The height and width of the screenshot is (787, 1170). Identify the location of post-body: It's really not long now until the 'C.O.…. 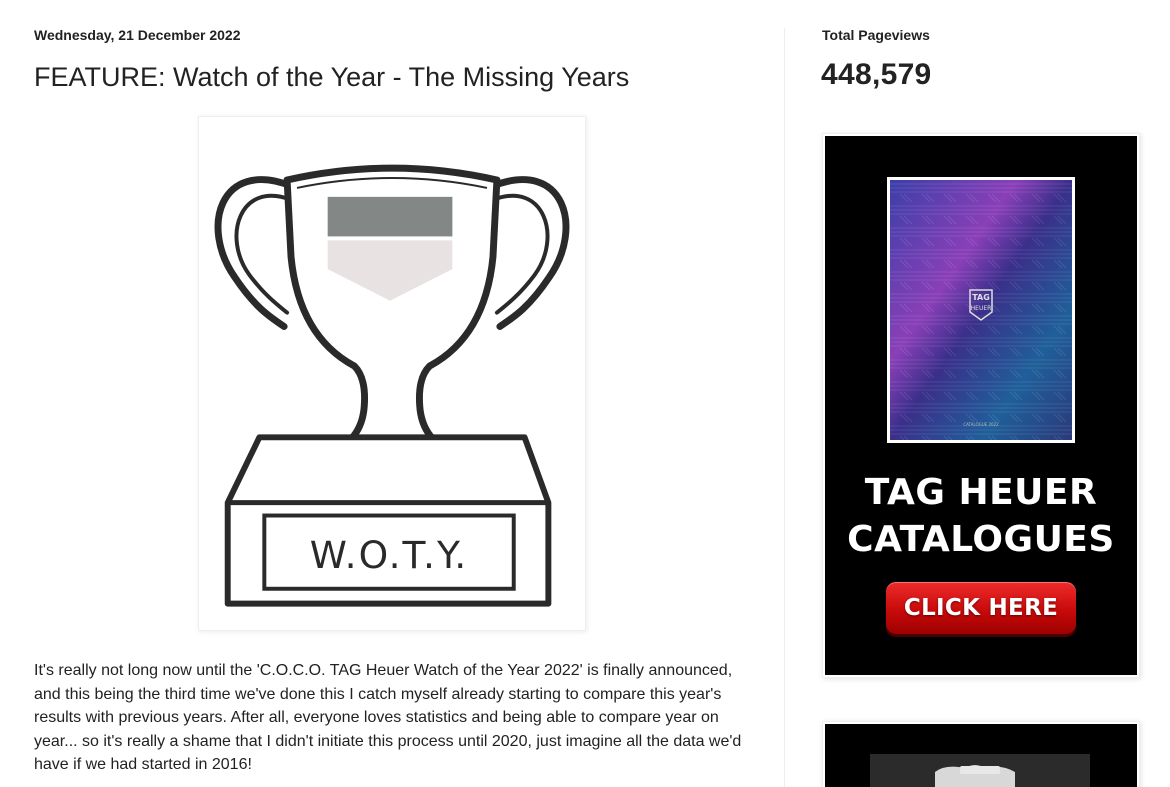
(388, 717).